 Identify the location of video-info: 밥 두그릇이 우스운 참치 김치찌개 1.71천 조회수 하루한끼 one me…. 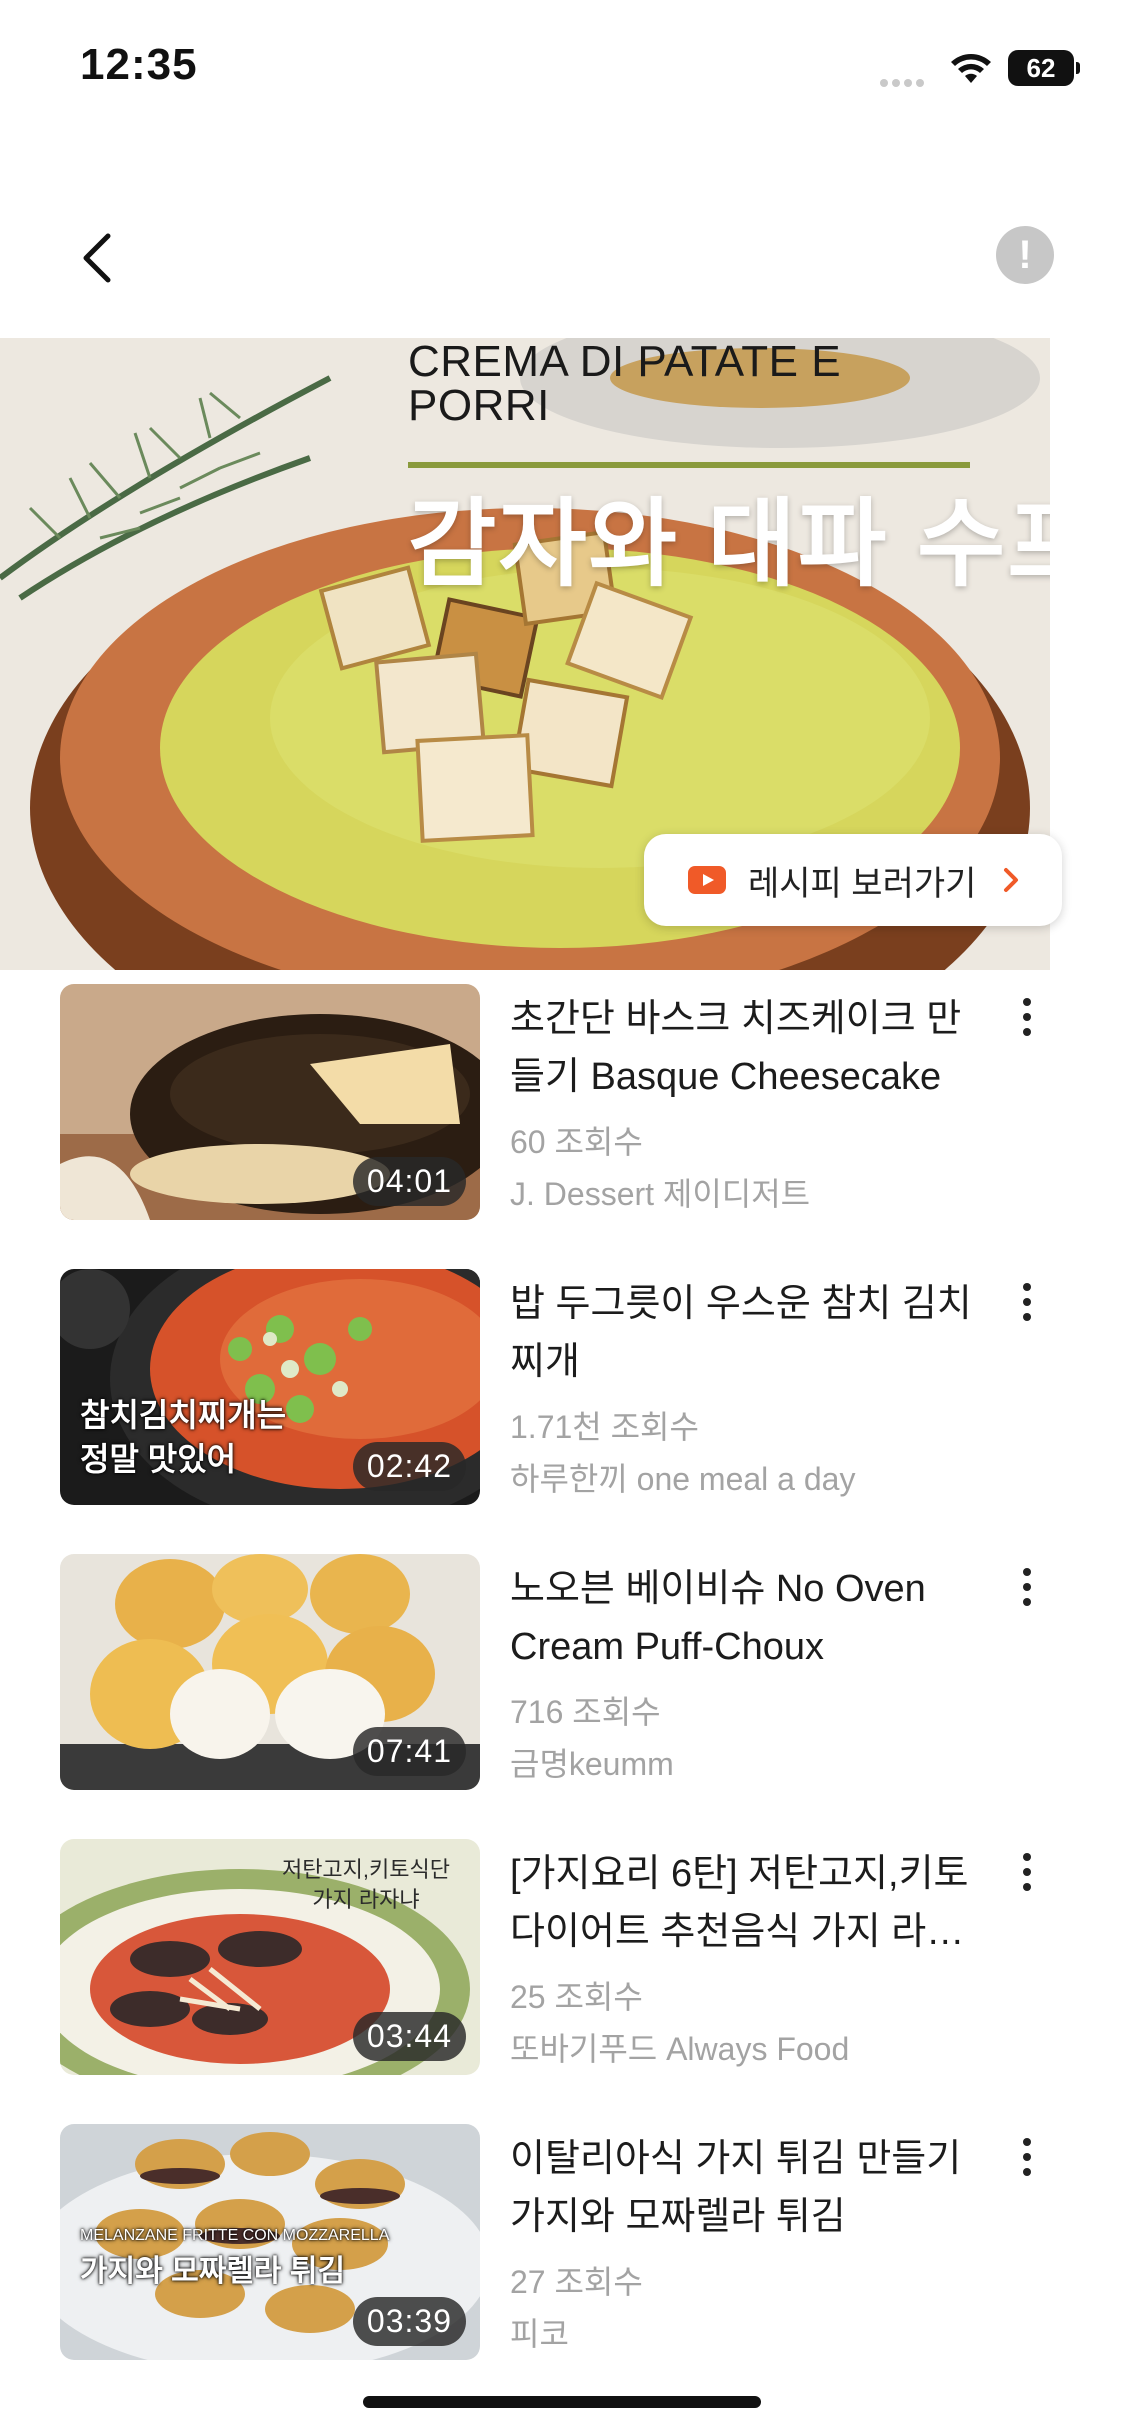
(745, 1391).